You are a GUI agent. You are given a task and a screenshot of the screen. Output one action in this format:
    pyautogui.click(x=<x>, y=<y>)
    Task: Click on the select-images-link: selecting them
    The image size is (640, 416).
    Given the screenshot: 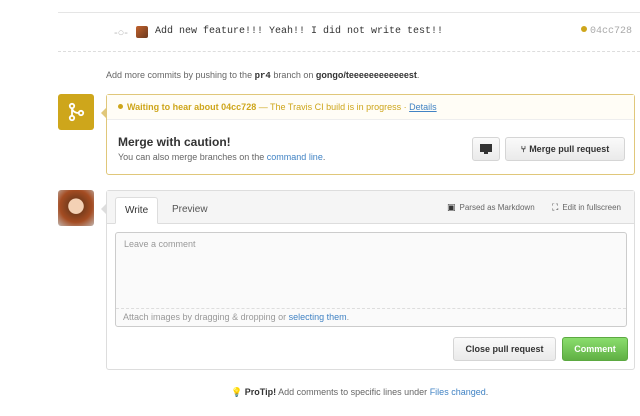 What is the action you would take?
    pyautogui.click(x=318, y=317)
    